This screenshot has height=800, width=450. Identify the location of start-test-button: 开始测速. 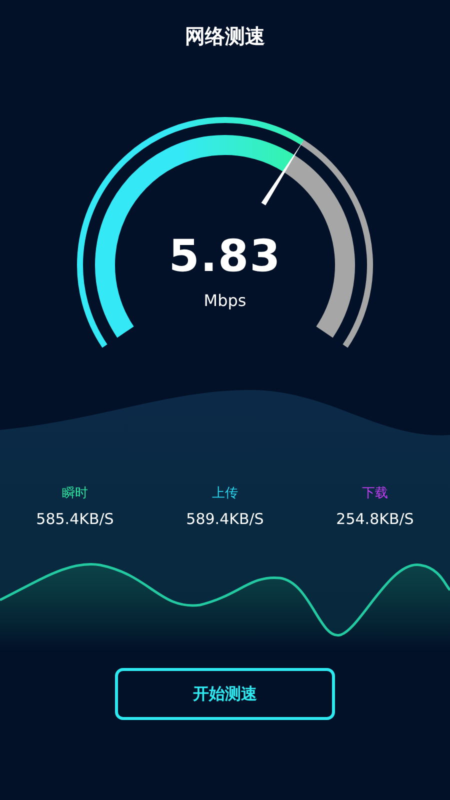
(225, 694).